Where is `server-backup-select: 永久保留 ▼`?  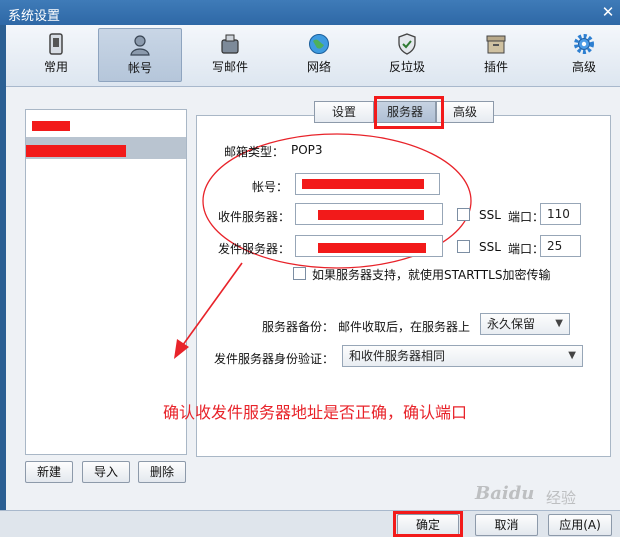
server-backup-select: 永久保留 ▼ is located at coordinates (525, 324).